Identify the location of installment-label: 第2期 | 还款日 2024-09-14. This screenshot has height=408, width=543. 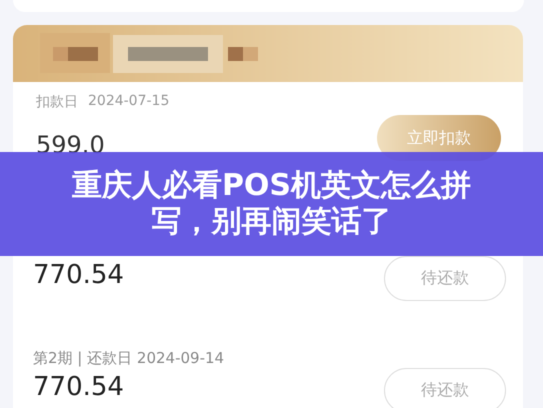
(129, 359).